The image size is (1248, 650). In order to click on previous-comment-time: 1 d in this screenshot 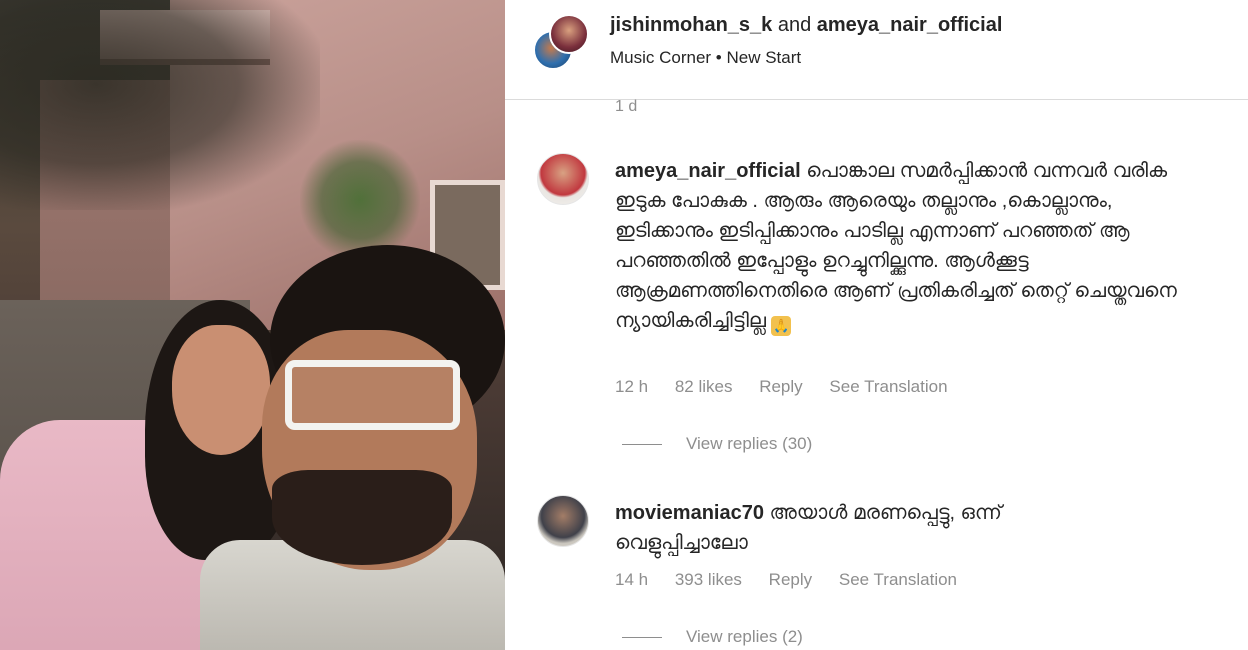, I will do `click(626, 106)`.